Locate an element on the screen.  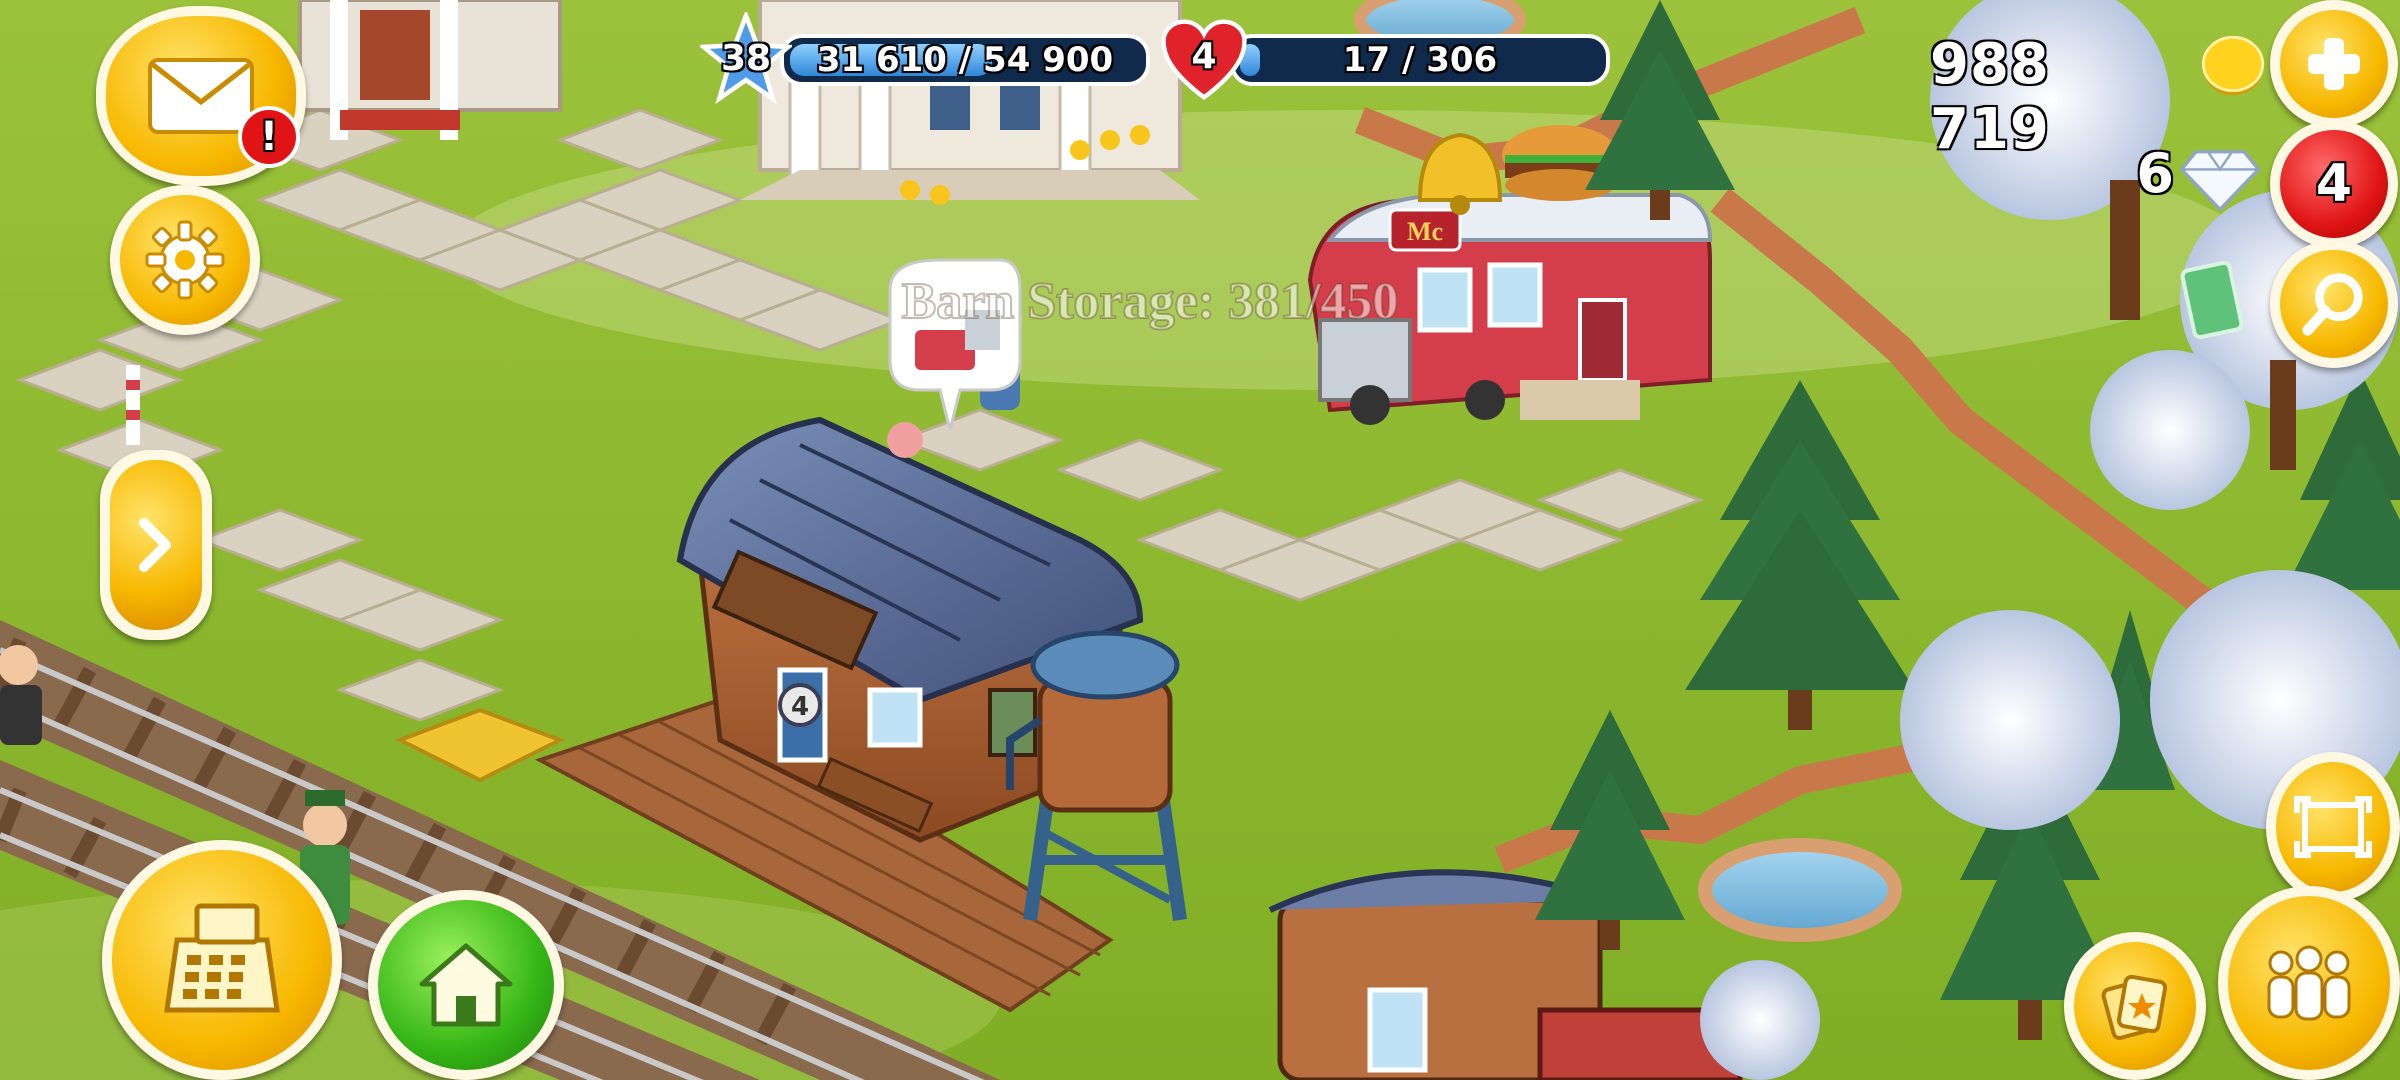
plus-icon is located at coordinates (2334, 64).